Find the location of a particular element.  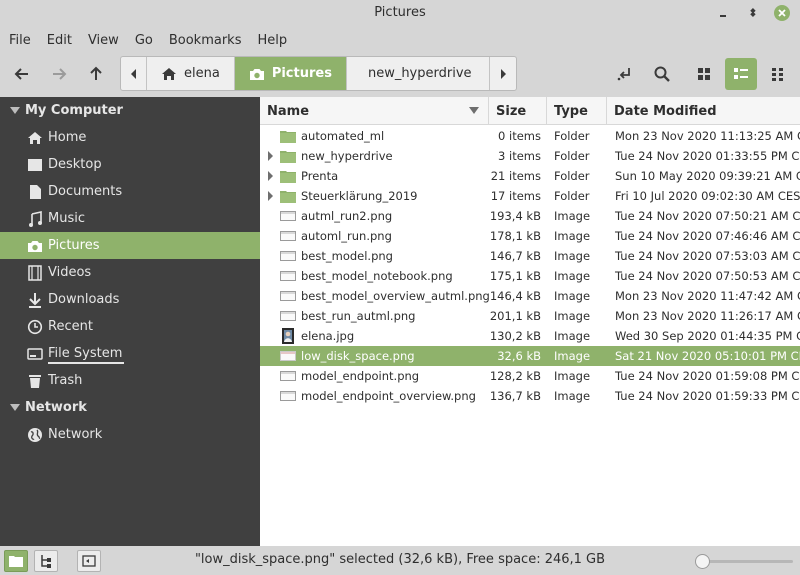

file-size: 0 items is located at coordinates (519, 136).